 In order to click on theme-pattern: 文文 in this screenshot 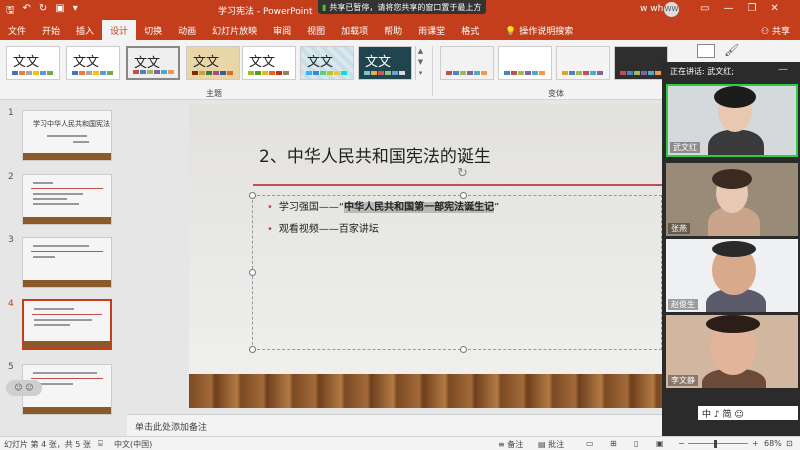, I will do `click(327, 63)`.